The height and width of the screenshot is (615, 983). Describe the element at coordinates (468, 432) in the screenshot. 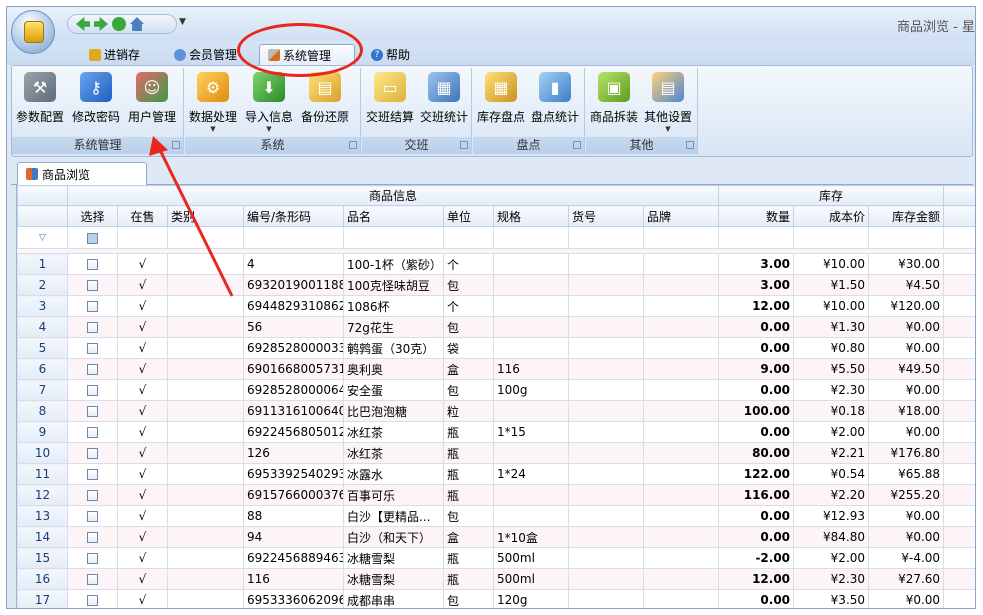

I see `unit-cell: 瓶` at that location.